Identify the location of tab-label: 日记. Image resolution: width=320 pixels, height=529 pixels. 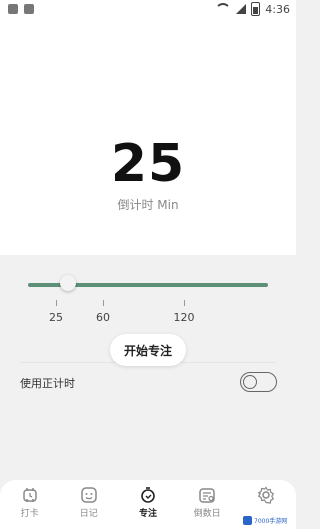
(88, 514).